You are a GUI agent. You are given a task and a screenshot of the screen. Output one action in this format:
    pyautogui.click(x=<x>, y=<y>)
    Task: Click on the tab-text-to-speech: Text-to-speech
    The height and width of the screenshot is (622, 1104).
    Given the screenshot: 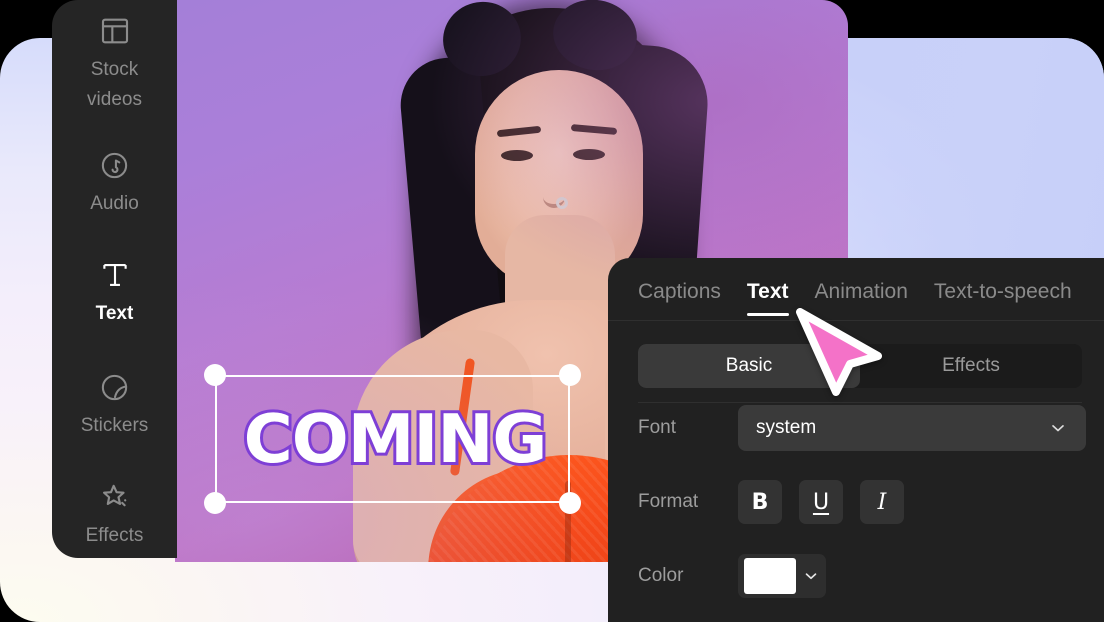 What is the action you would take?
    pyautogui.click(x=1003, y=298)
    